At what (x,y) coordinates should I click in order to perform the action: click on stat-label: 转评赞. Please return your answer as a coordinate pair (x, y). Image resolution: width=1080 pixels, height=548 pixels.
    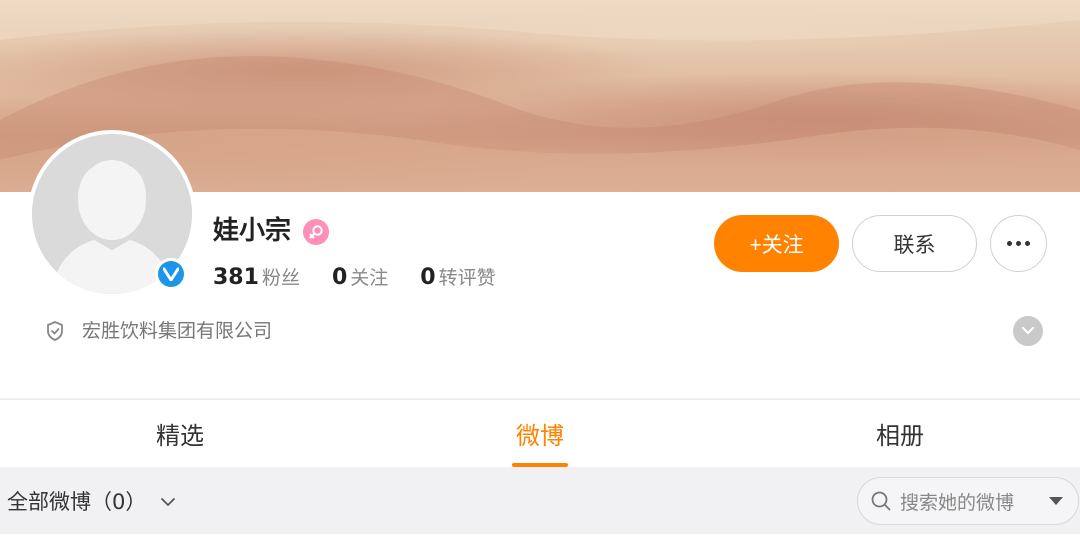
    Looking at the image, I should click on (467, 278).